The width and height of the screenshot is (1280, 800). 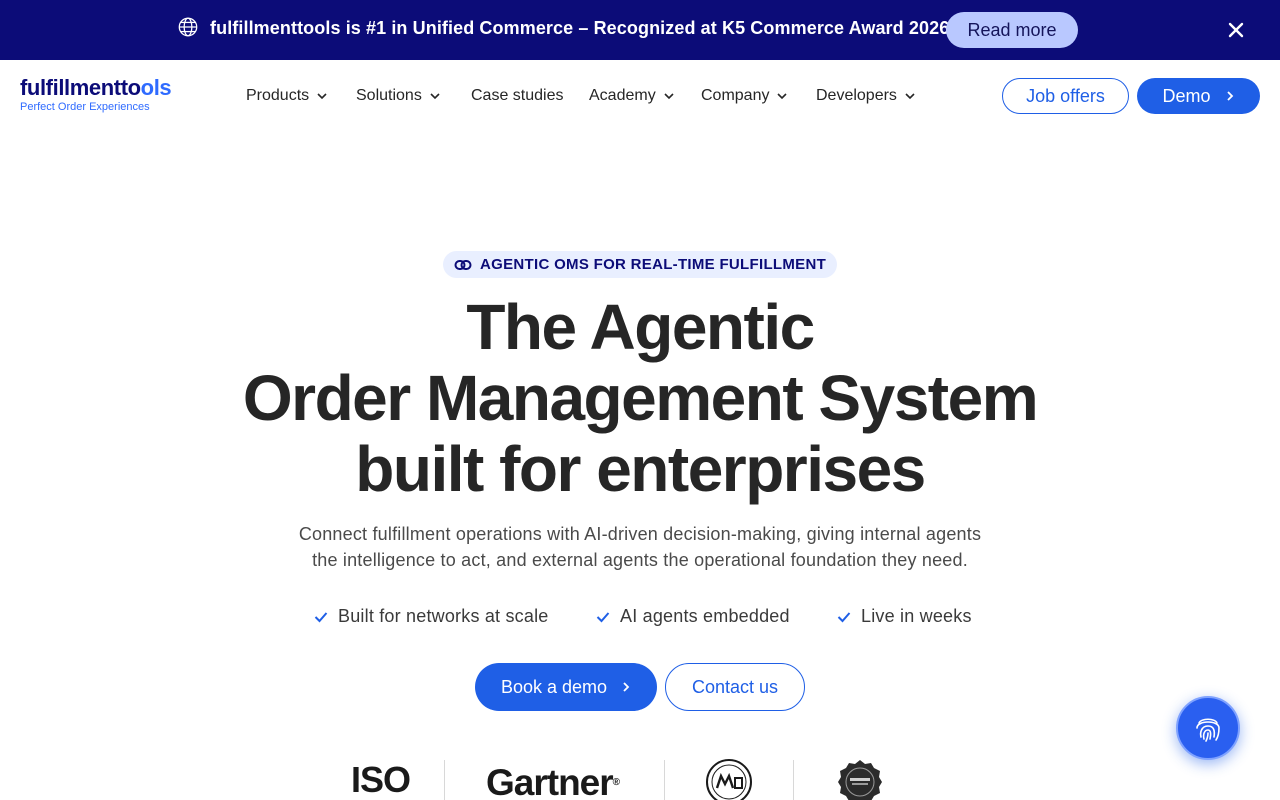 I want to click on nav-label: Developers, so click(x=856, y=95).